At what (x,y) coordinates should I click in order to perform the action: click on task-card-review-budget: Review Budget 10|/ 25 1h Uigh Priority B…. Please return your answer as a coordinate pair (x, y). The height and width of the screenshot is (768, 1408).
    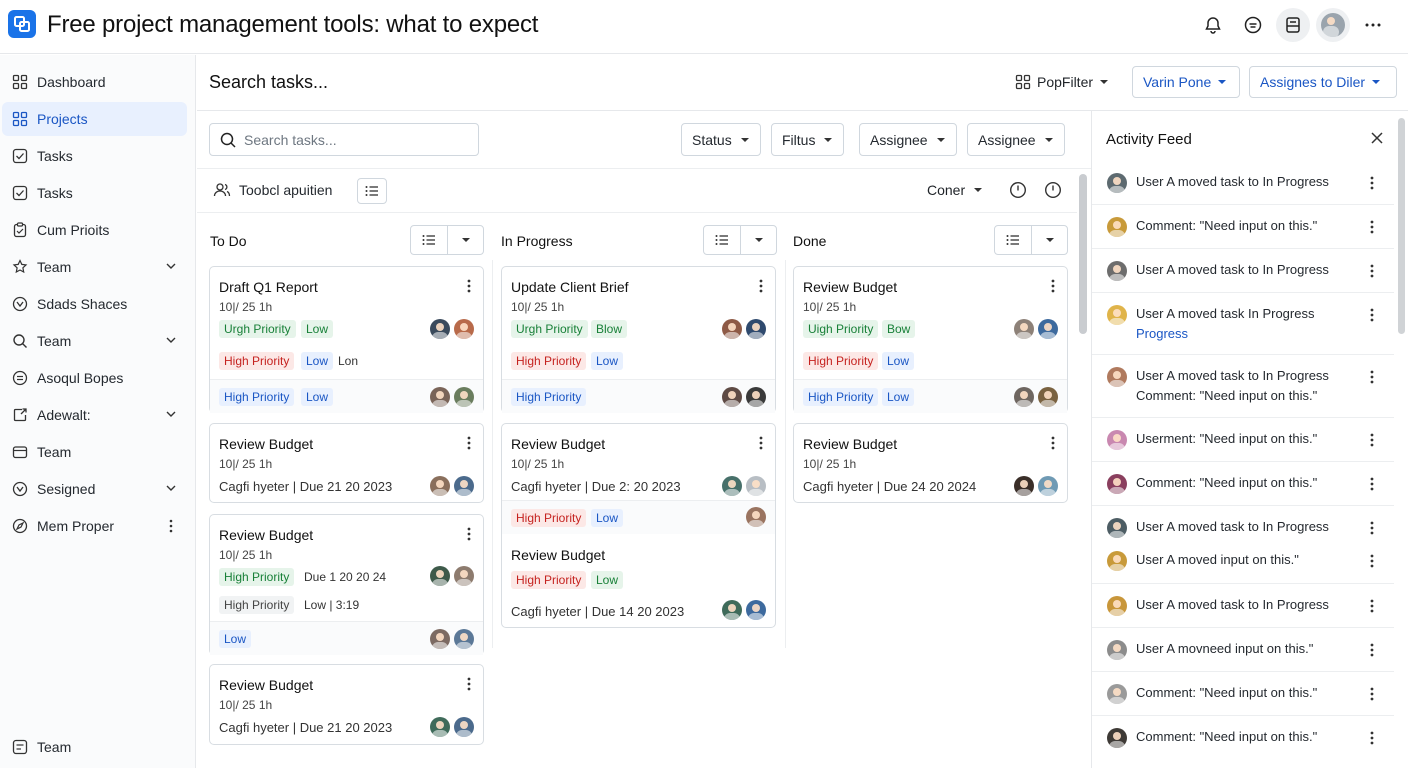
    Looking at the image, I should click on (930, 339).